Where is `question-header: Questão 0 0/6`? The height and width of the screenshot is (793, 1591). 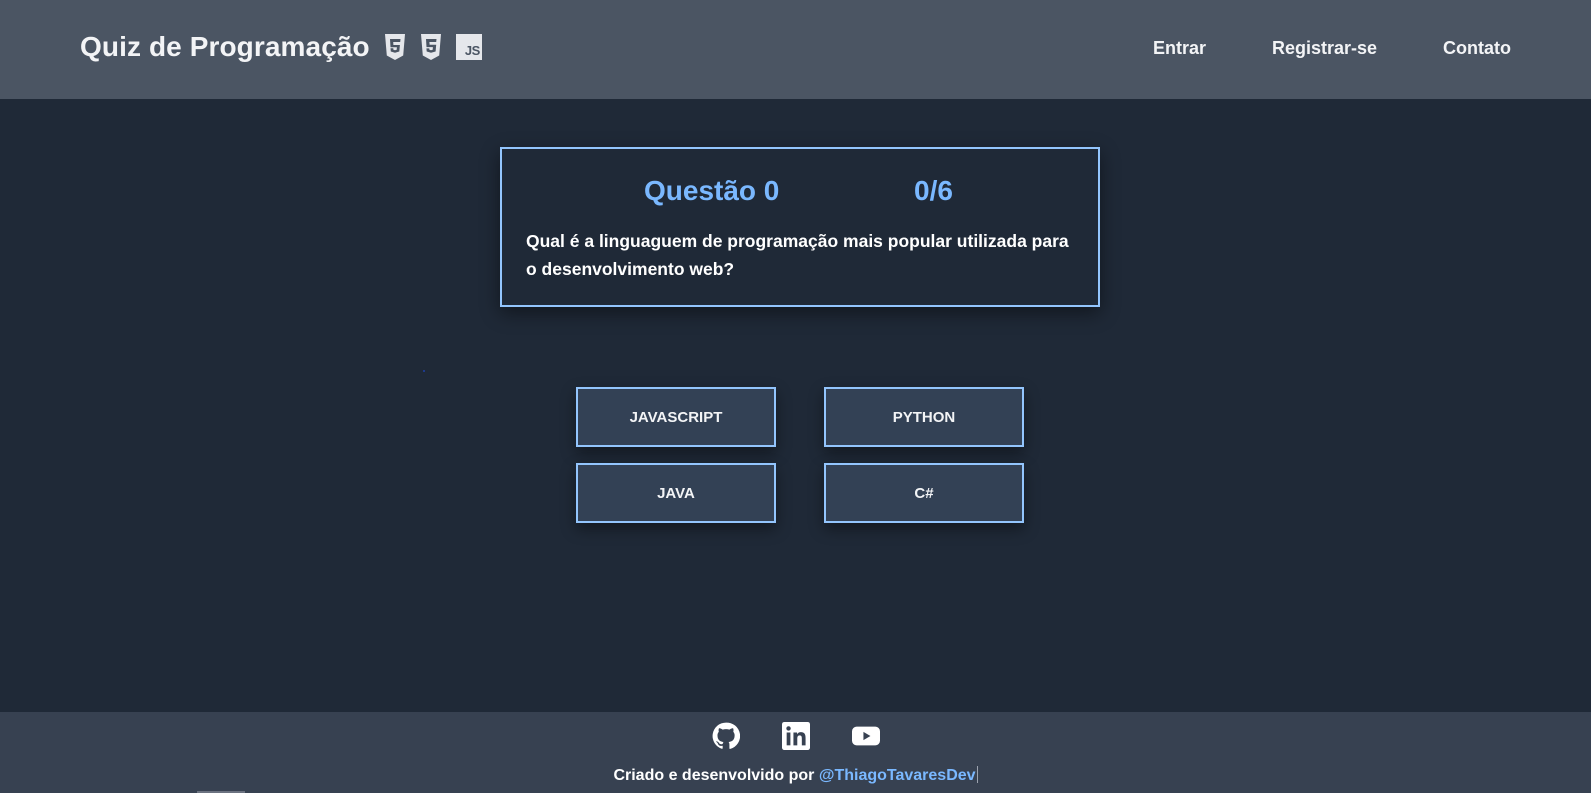 question-header: Questão 0 0/6 is located at coordinates (800, 193).